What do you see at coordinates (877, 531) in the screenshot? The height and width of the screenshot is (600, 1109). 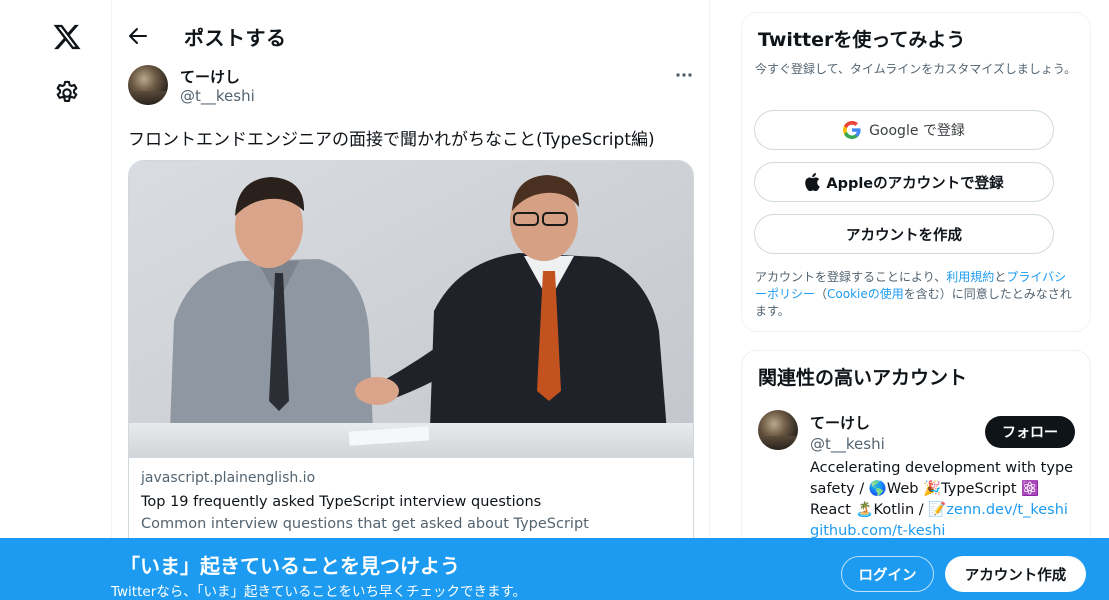 I see `bio-link-github: github.com/t-keshi` at bounding box center [877, 531].